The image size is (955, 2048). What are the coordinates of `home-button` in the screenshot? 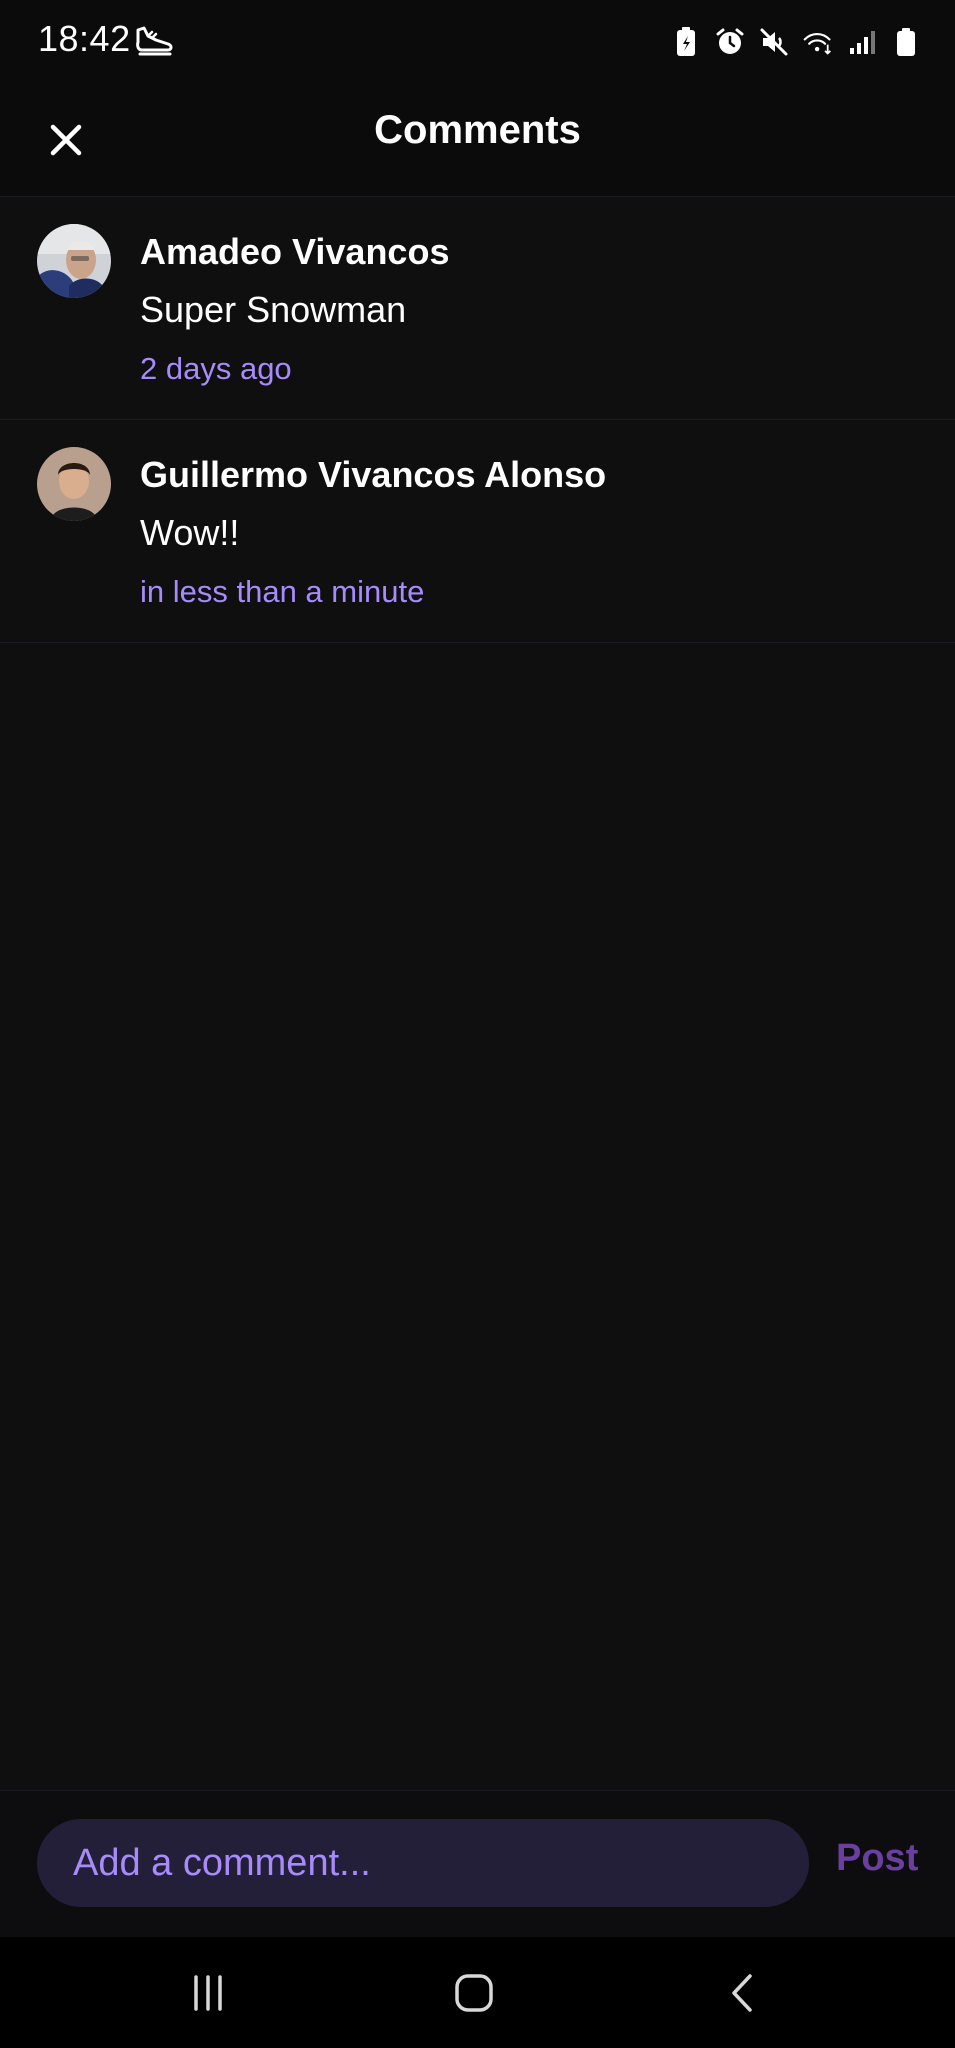 It's located at (474, 1993).